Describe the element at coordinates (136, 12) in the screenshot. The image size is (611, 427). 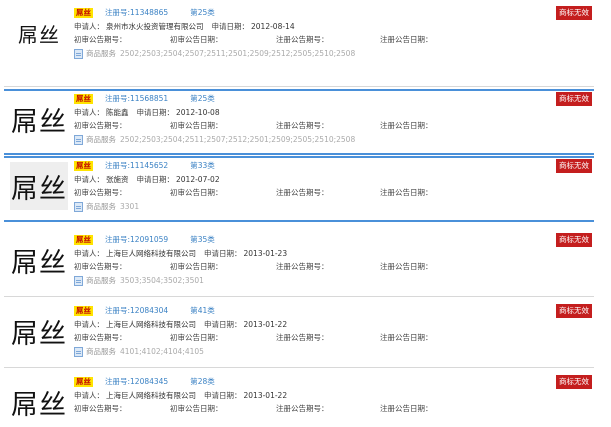
I see `registration-number-link: 注册号:11348865` at that location.